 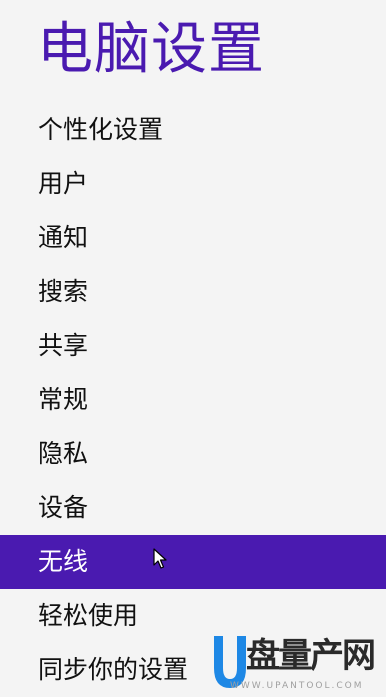 What do you see at coordinates (297, 686) in the screenshot?
I see `watermark-url: WWW.UPANTOOL.COM` at bounding box center [297, 686].